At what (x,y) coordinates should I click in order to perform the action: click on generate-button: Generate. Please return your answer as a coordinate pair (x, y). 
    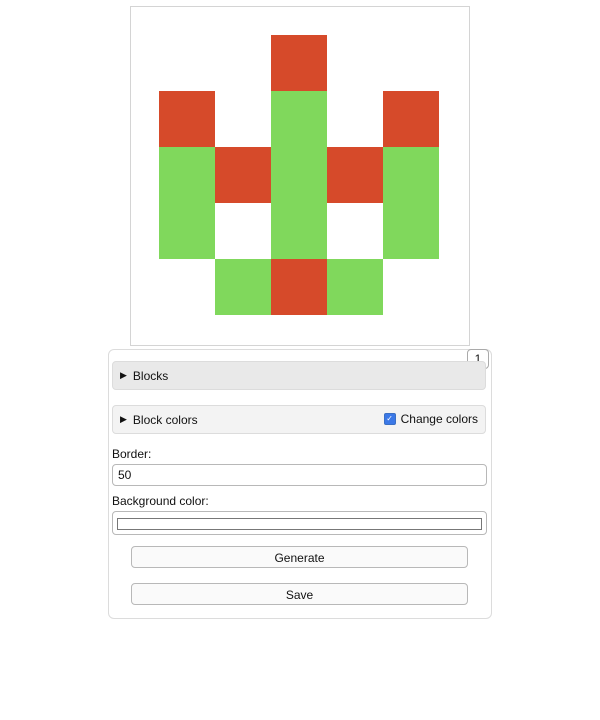
    Looking at the image, I should click on (299, 557).